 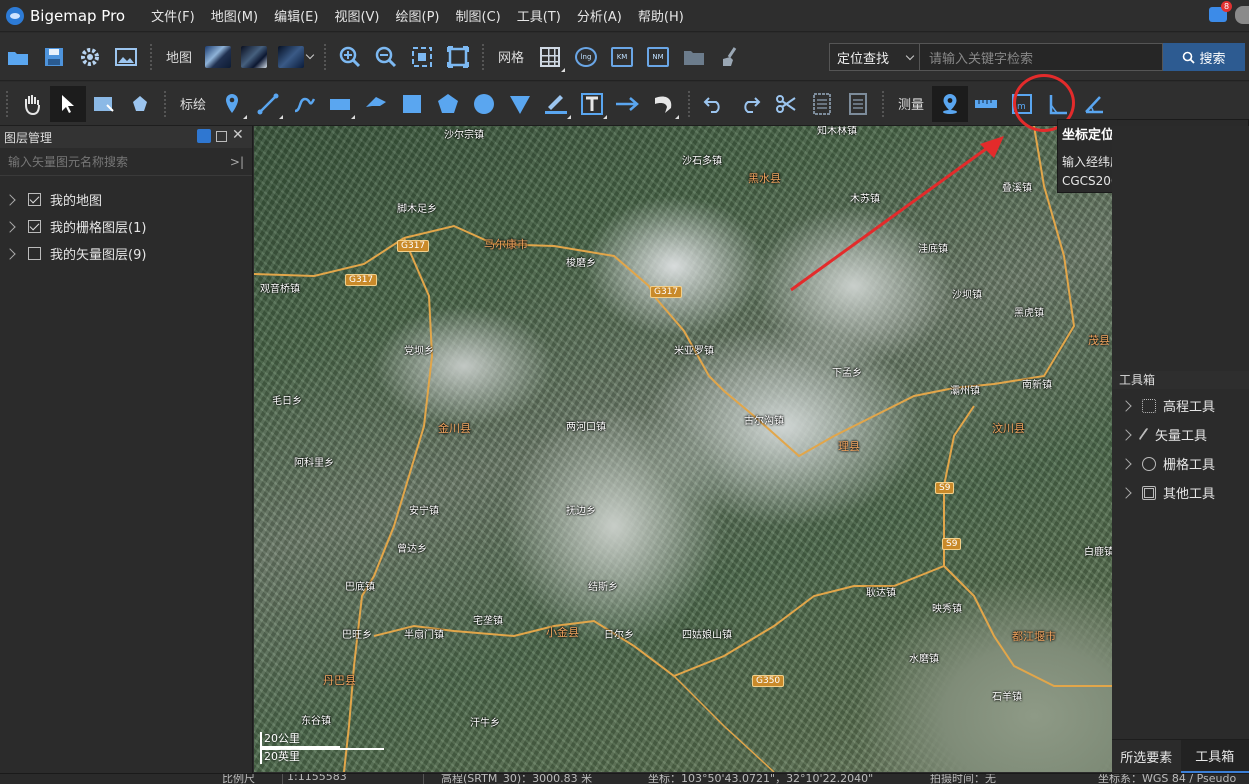 What do you see at coordinates (1180, 463) in the screenshot?
I see `toolbox-item-raster: 栅格工具` at bounding box center [1180, 463].